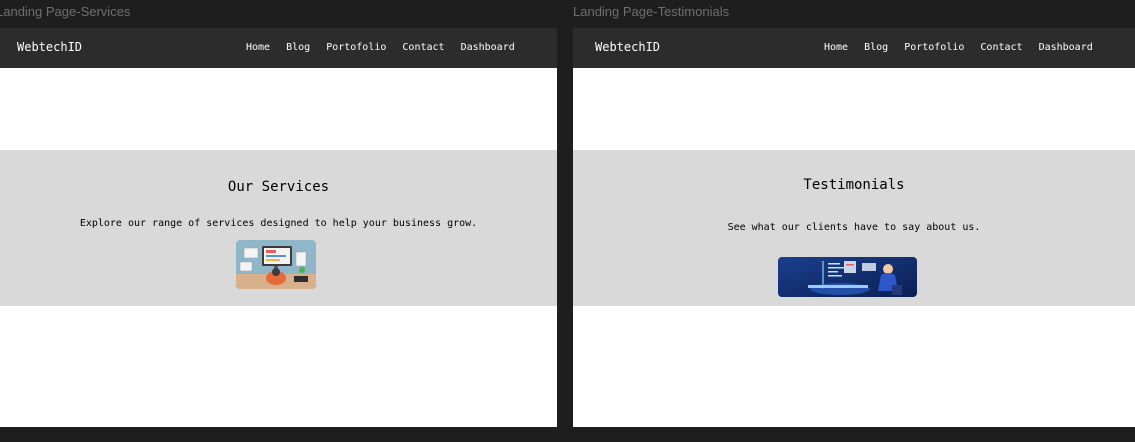  Describe the element at coordinates (847, 277) in the screenshot. I see `developer-illustration-icon` at that location.